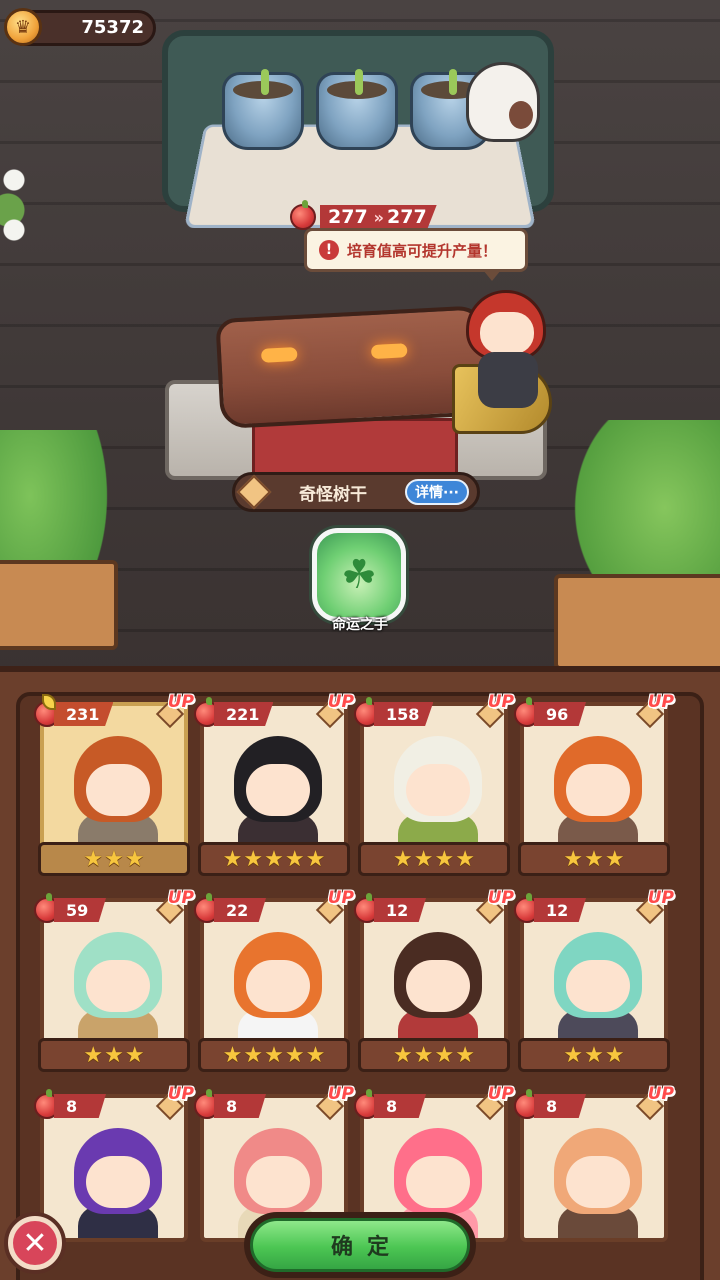  What do you see at coordinates (348, 217) in the screenshot?
I see `growth-current: 277` at bounding box center [348, 217].